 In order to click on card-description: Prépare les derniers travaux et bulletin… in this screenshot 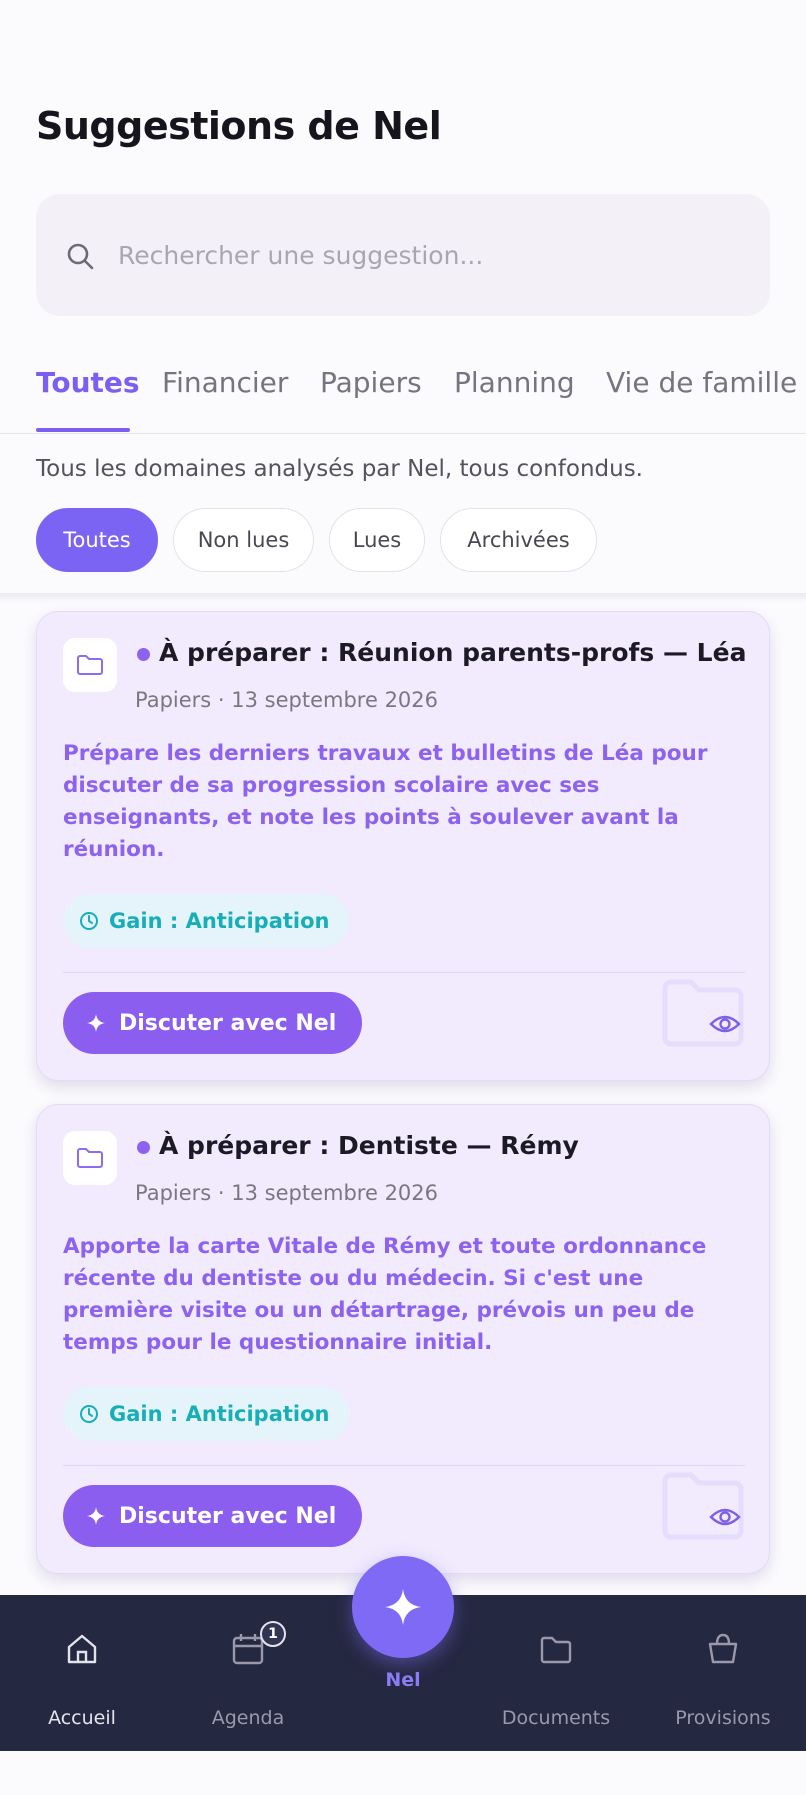, I will do `click(385, 801)`.